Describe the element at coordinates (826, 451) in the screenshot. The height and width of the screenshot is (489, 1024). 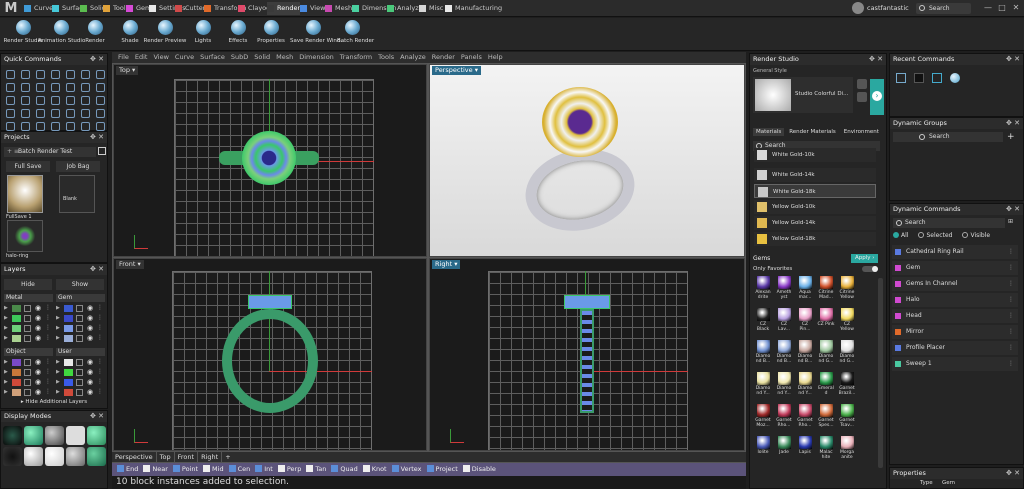
I see `gem-material-item: Malac hite` at that location.